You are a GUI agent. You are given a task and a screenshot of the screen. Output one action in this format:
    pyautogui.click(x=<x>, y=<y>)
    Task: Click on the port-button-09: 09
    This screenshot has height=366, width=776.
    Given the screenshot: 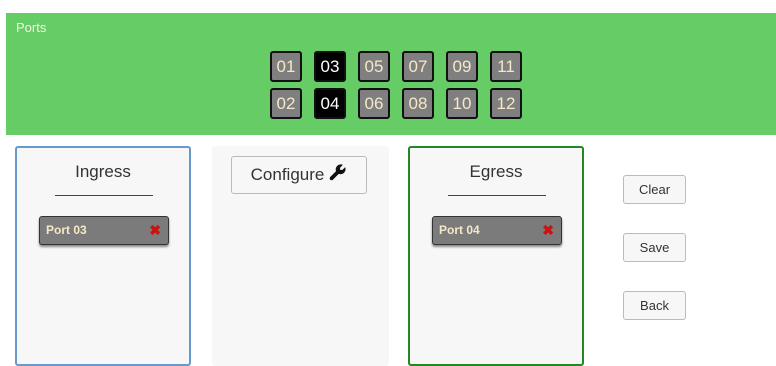 What is the action you would take?
    pyautogui.click(x=462, y=66)
    